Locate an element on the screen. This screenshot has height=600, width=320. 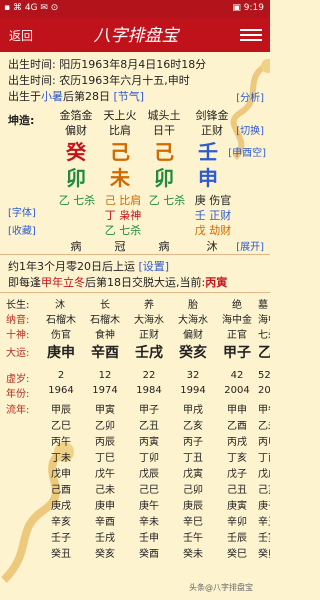
app-header: 返回 八字排盘宝 is located at coordinates (135, 35).